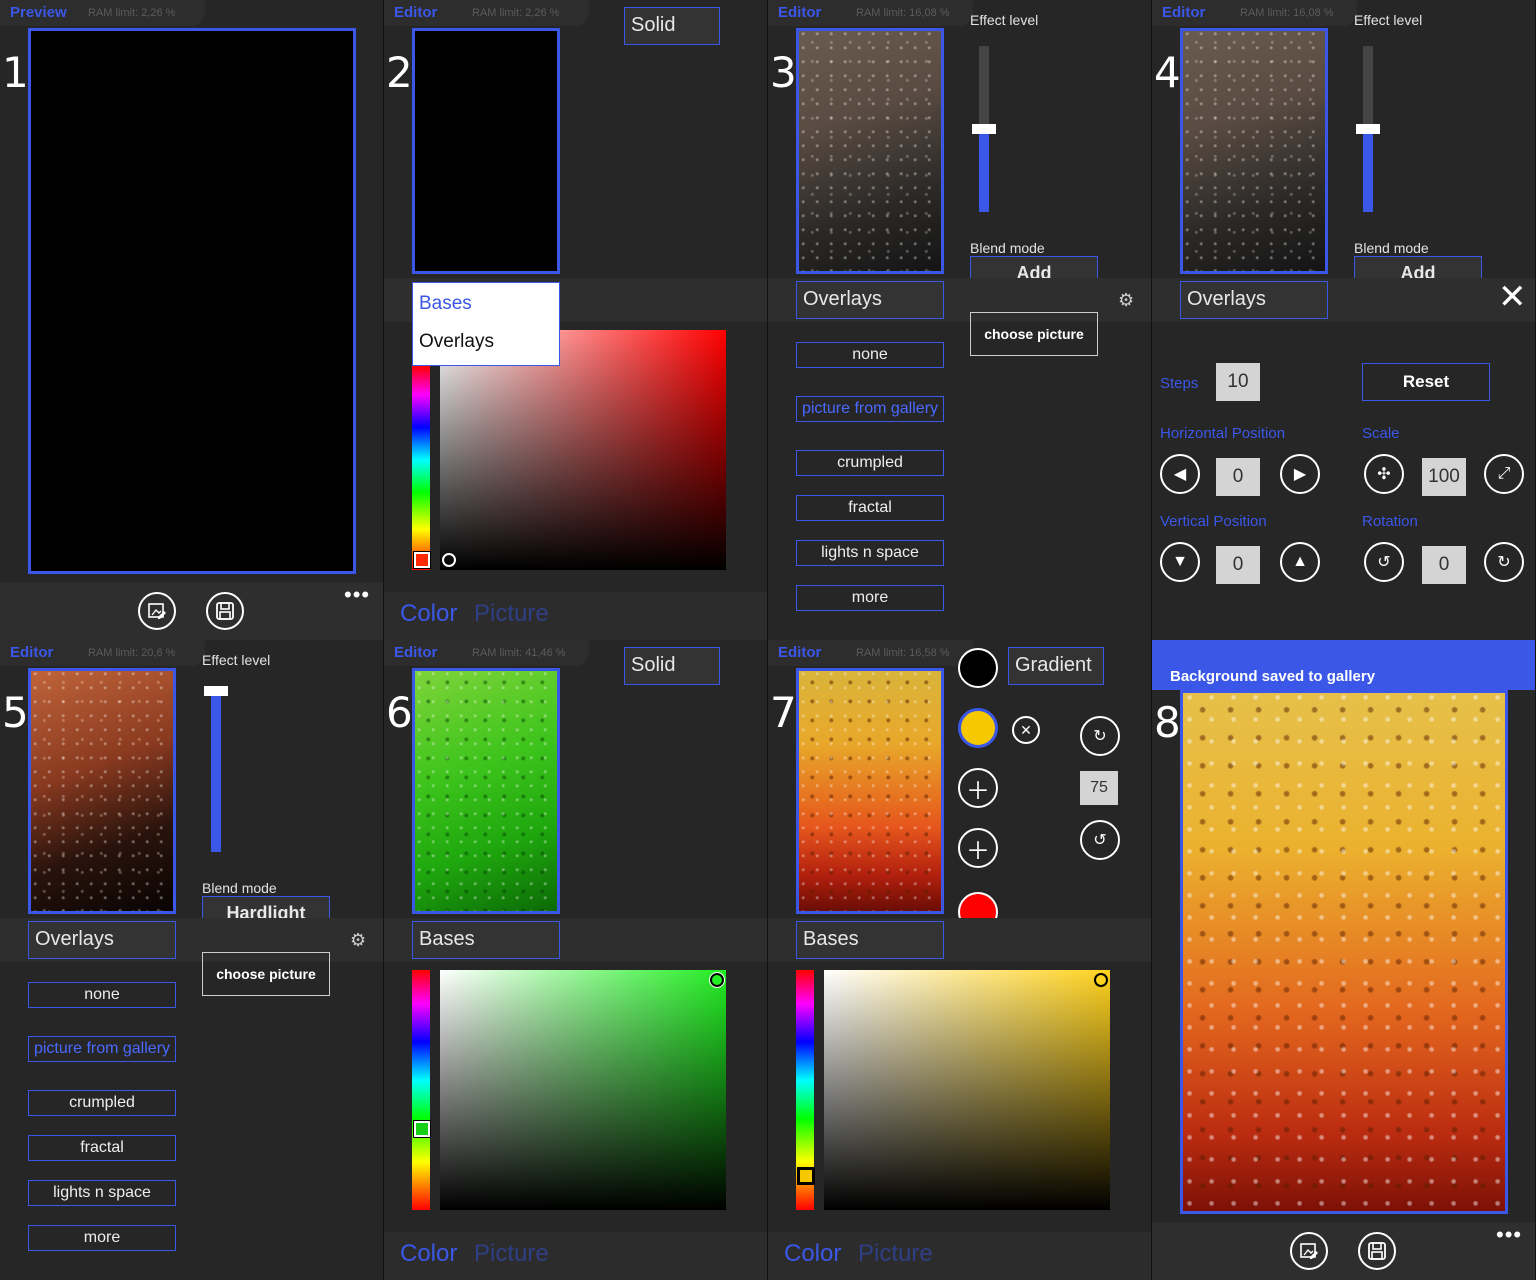 The width and height of the screenshot is (1536, 1280). I want to click on ram-limit: RAM limit: 16,08 %, so click(1287, 13).